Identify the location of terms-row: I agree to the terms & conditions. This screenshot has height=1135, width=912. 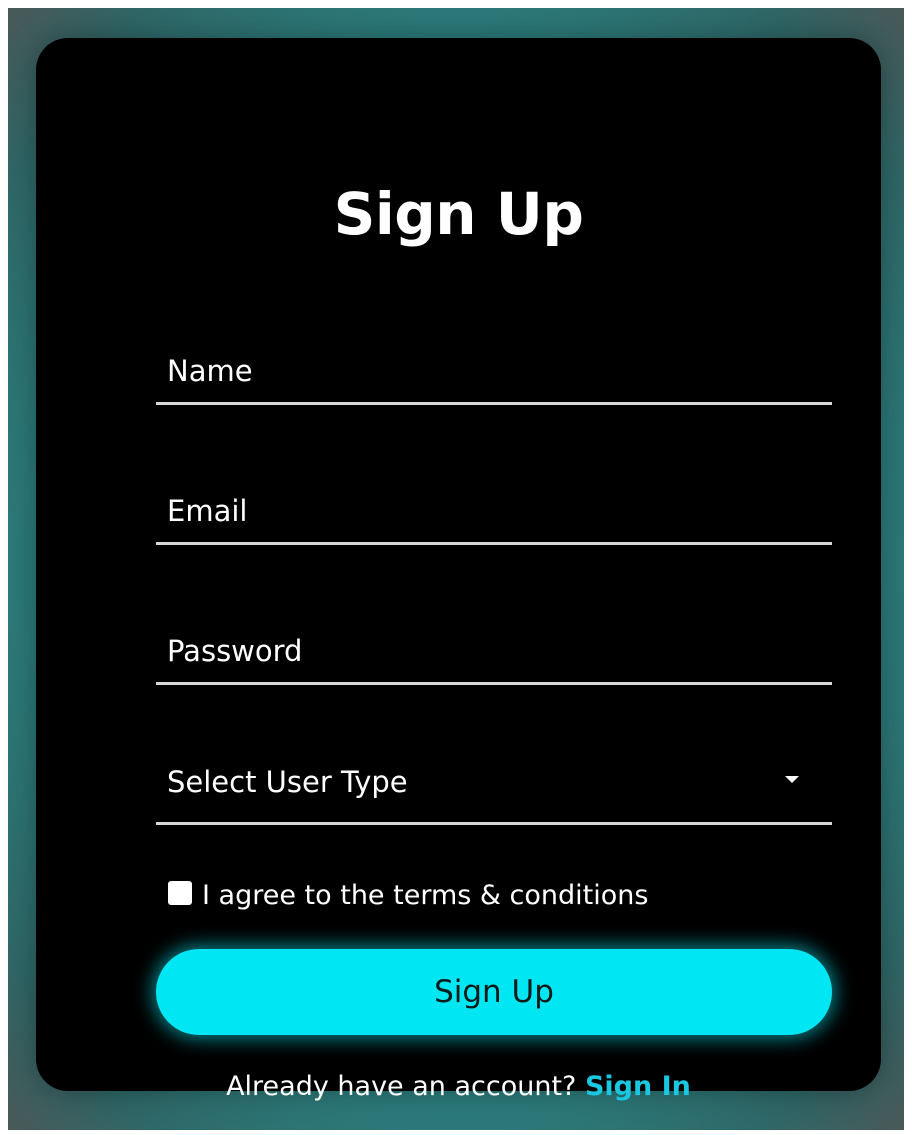
(408, 895).